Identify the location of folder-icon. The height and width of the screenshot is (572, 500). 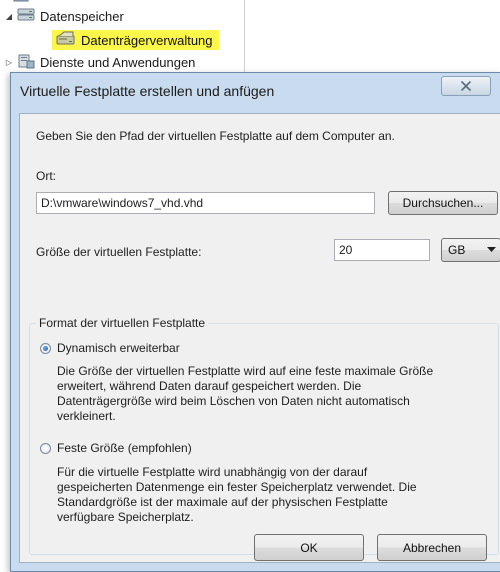
(21, 2).